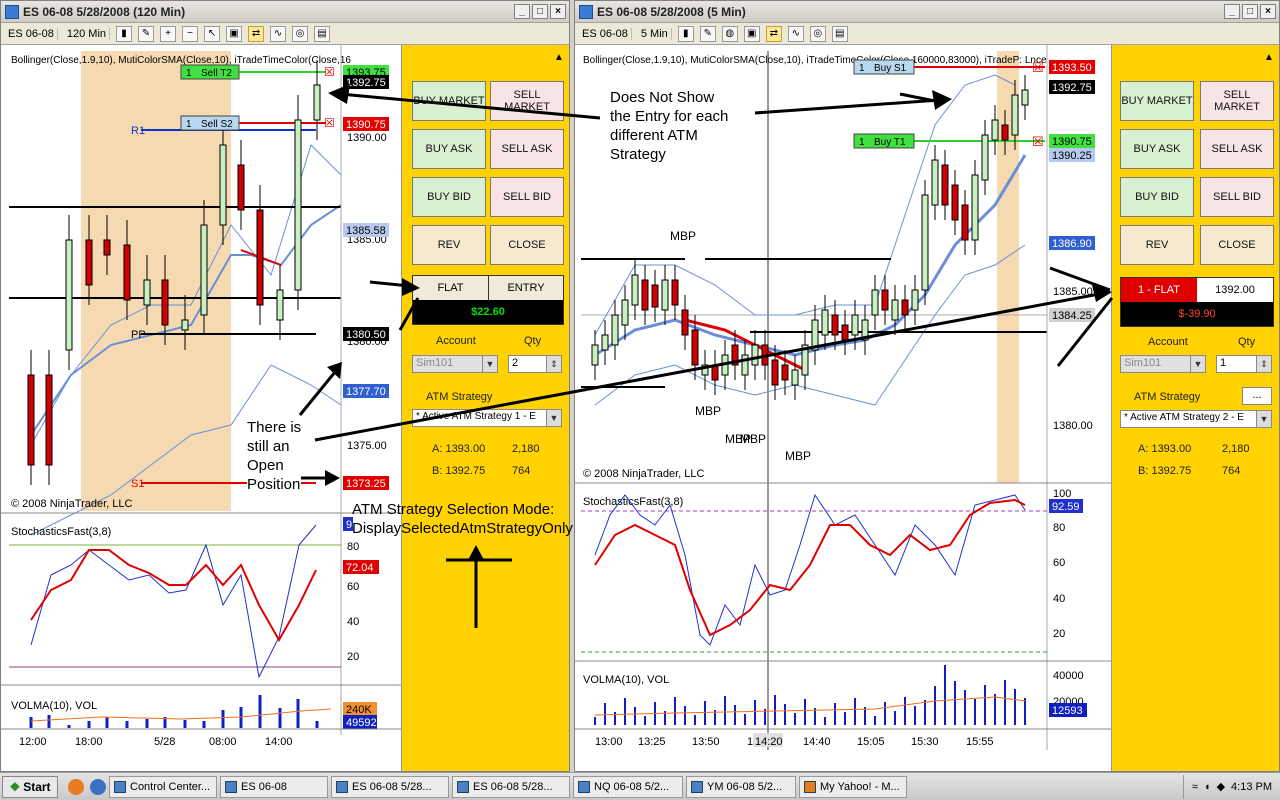 Image resolution: width=1280 pixels, height=800 pixels. What do you see at coordinates (168, 33) in the screenshot?
I see `zoom-in-icon: +` at bounding box center [168, 33].